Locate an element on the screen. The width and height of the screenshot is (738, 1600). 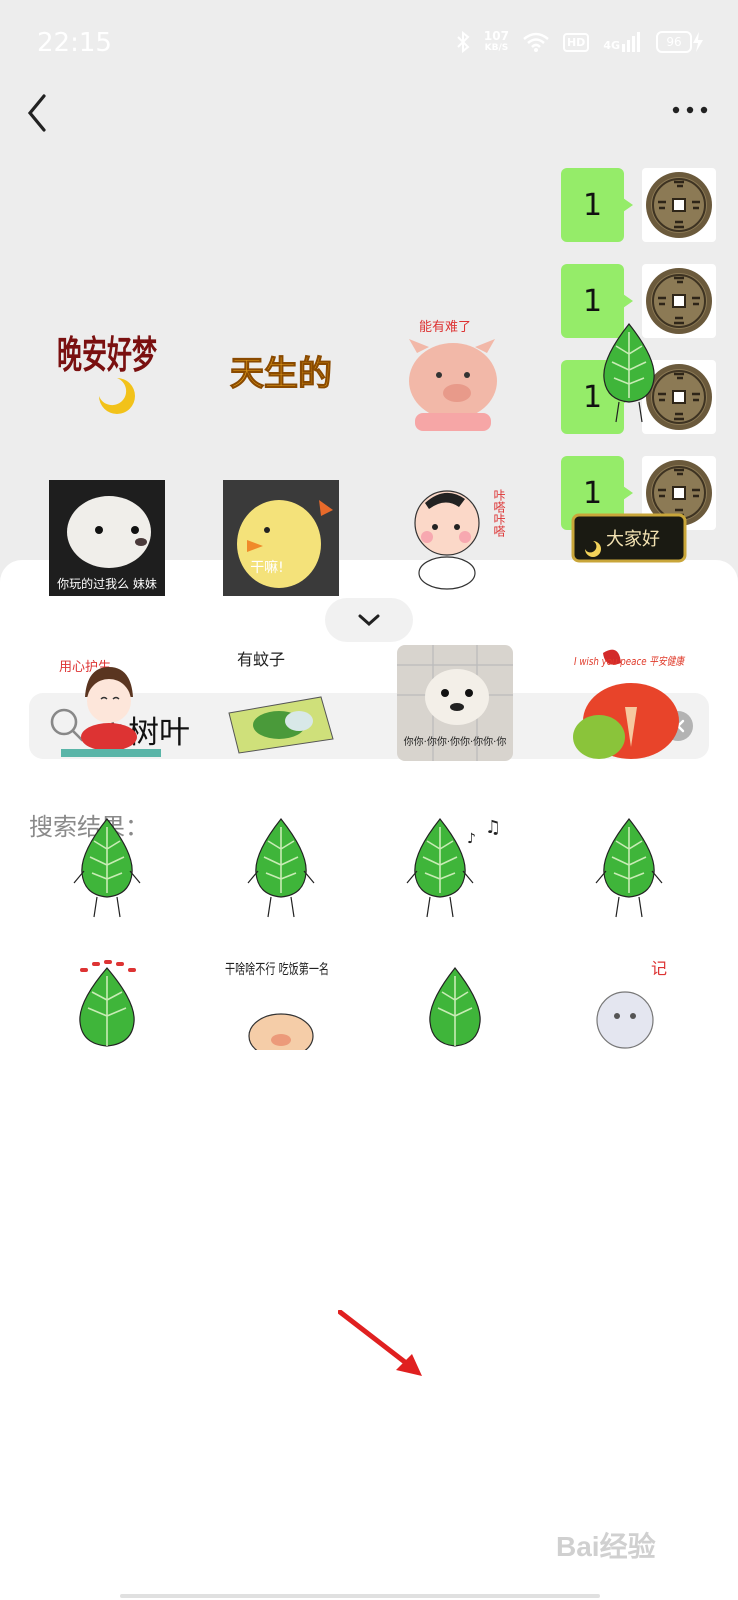
sticker-item: 你玩的过我么 妹妹 is located at coordinates (107, 537).